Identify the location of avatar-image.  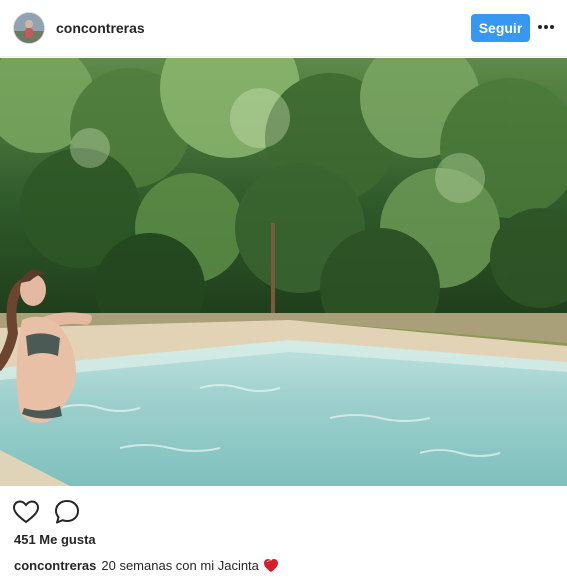
(29, 28).